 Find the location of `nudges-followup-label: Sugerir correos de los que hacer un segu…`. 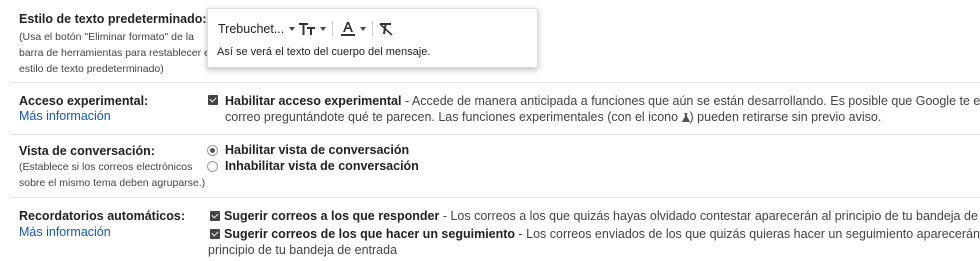

nudges-followup-label: Sugerir correos de los que hacer un segu… is located at coordinates (370, 234).